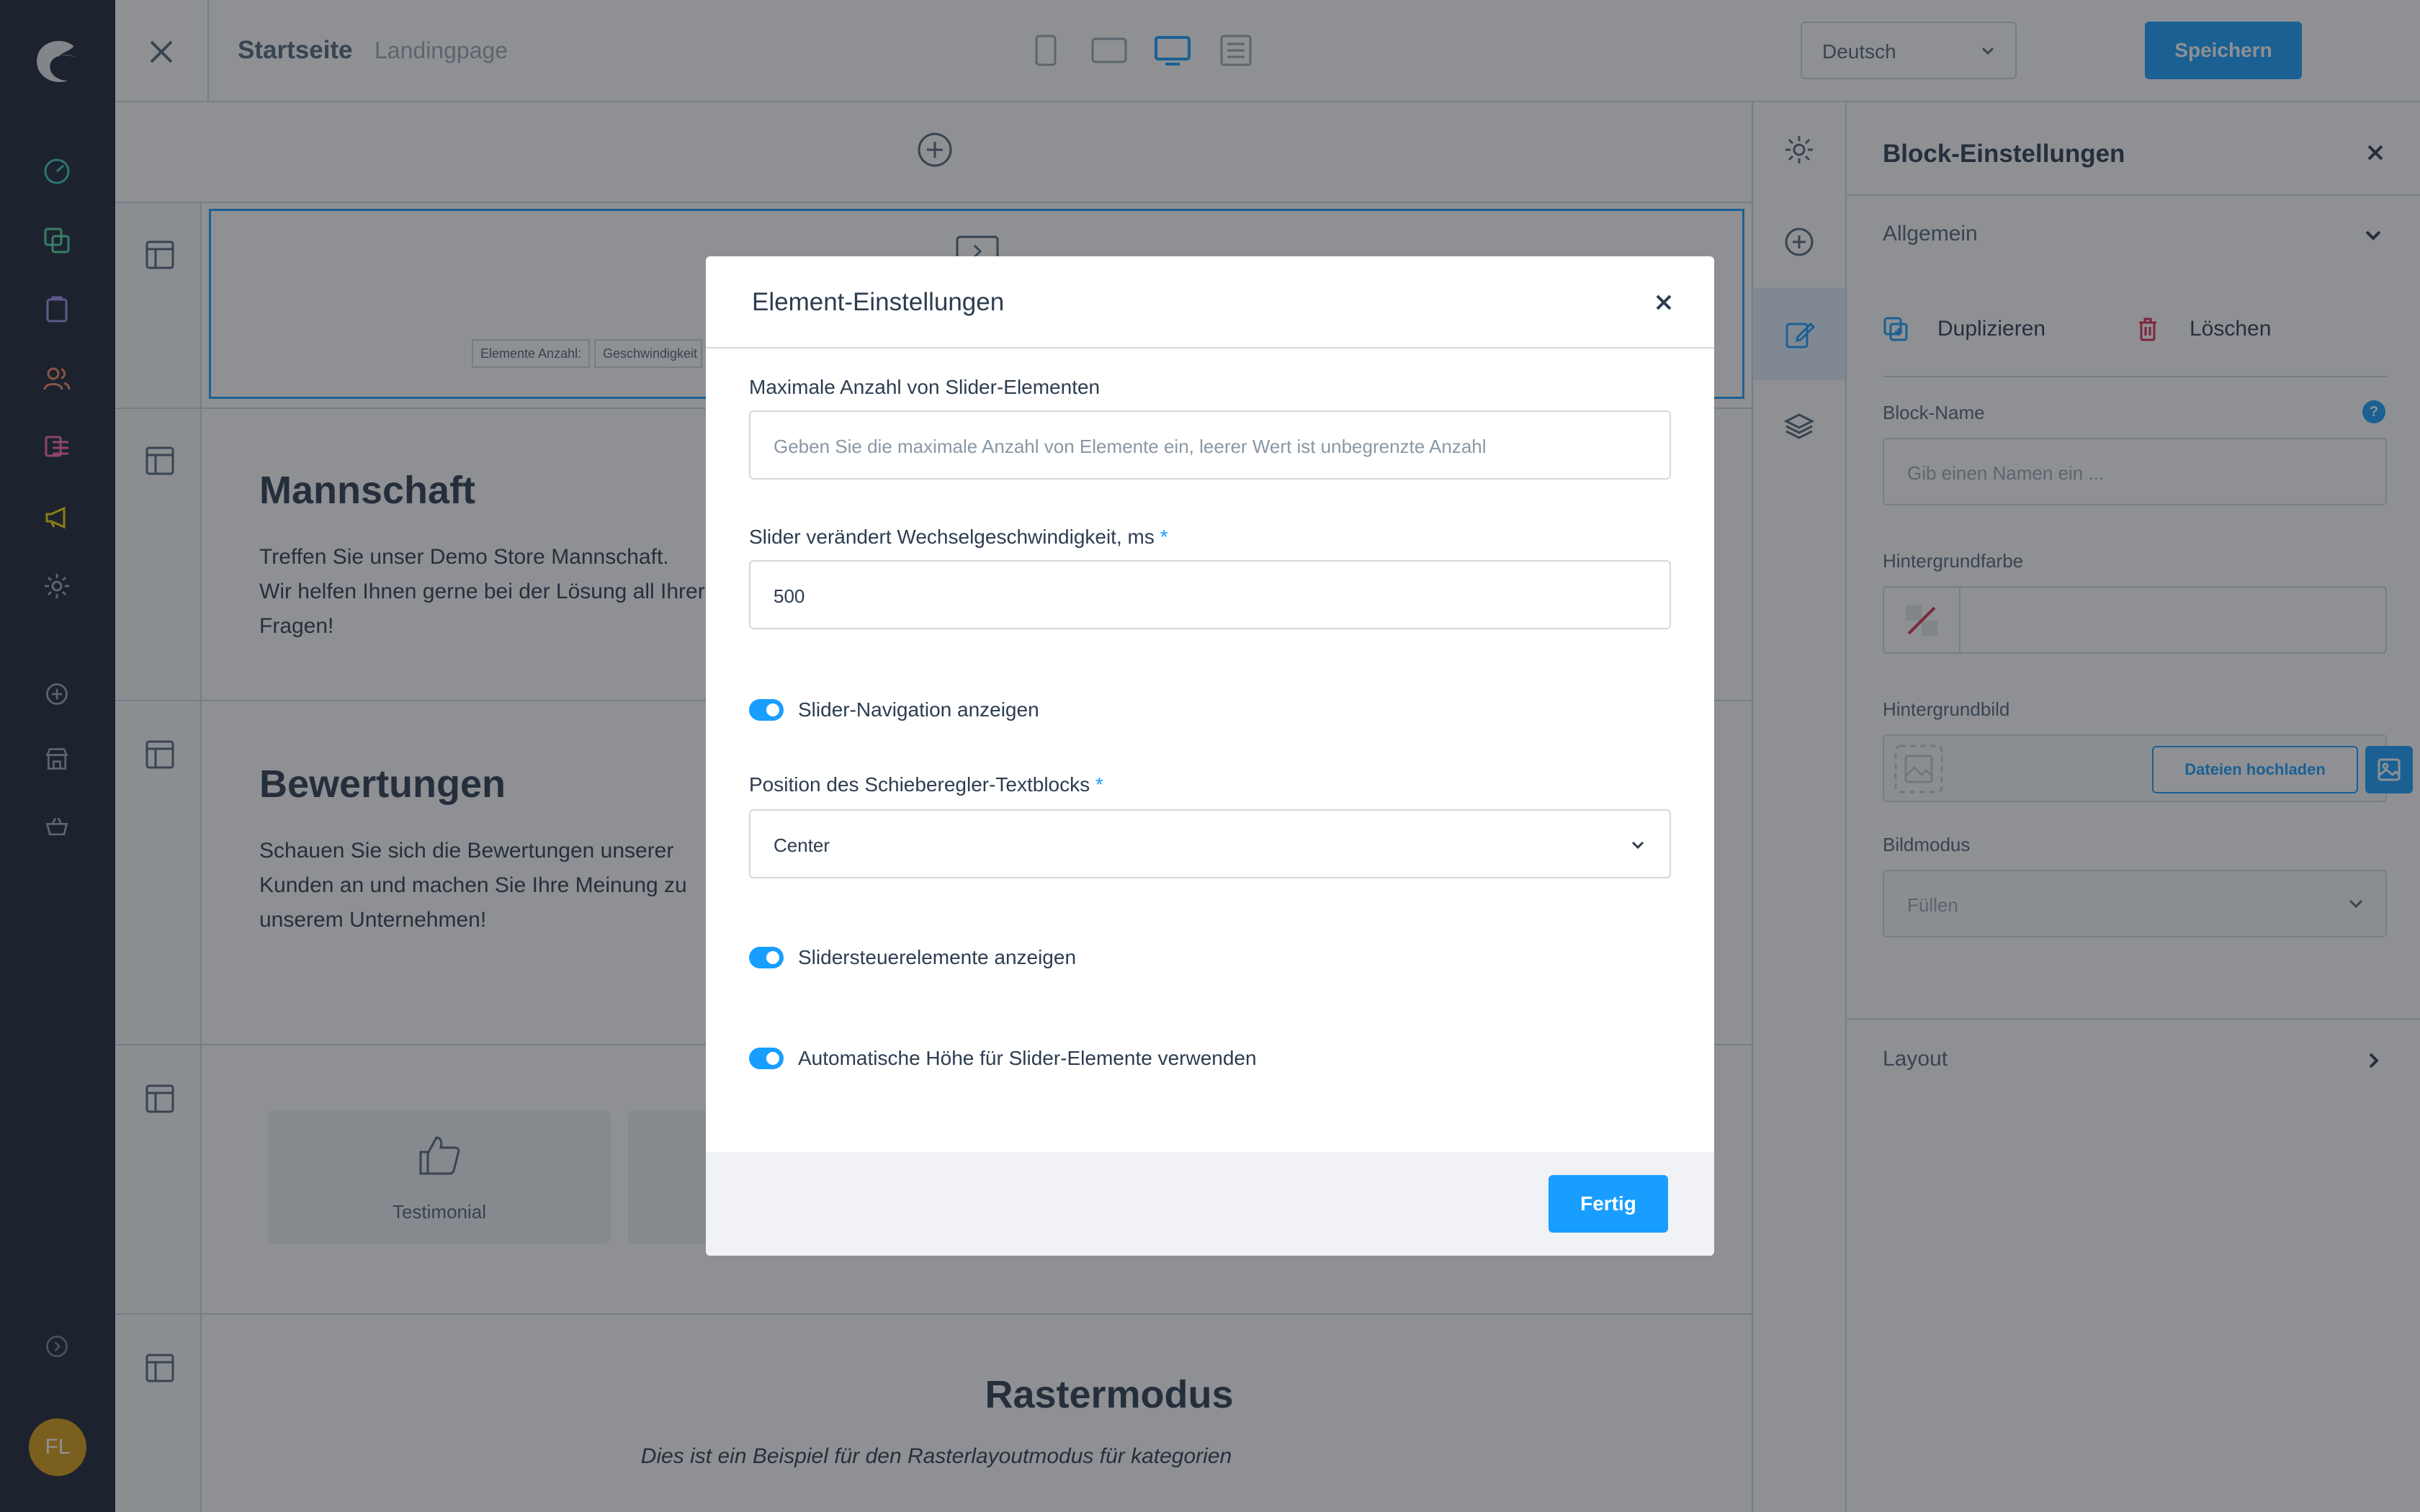  What do you see at coordinates (1210, 1204) in the screenshot?
I see `modal-footer: Fertig` at bounding box center [1210, 1204].